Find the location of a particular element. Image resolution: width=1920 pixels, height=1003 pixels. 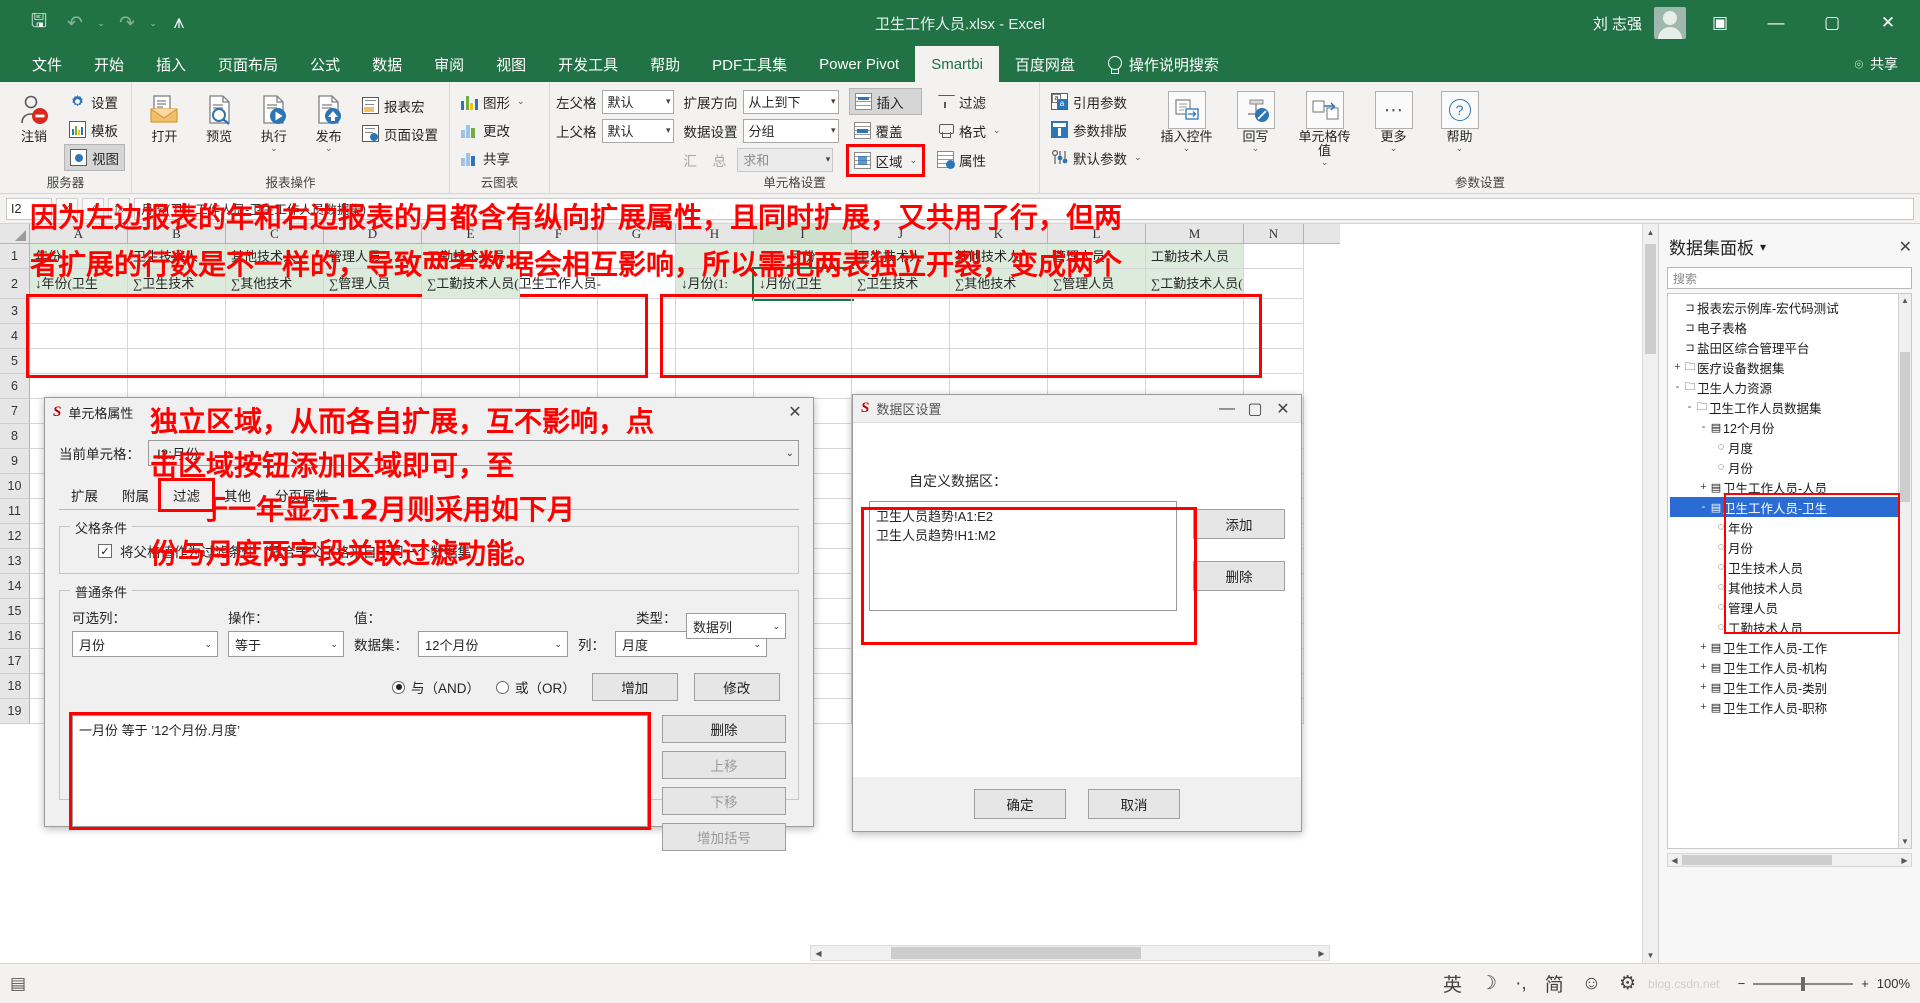

vertical-scroll-thumb is located at coordinates (1650, 299).